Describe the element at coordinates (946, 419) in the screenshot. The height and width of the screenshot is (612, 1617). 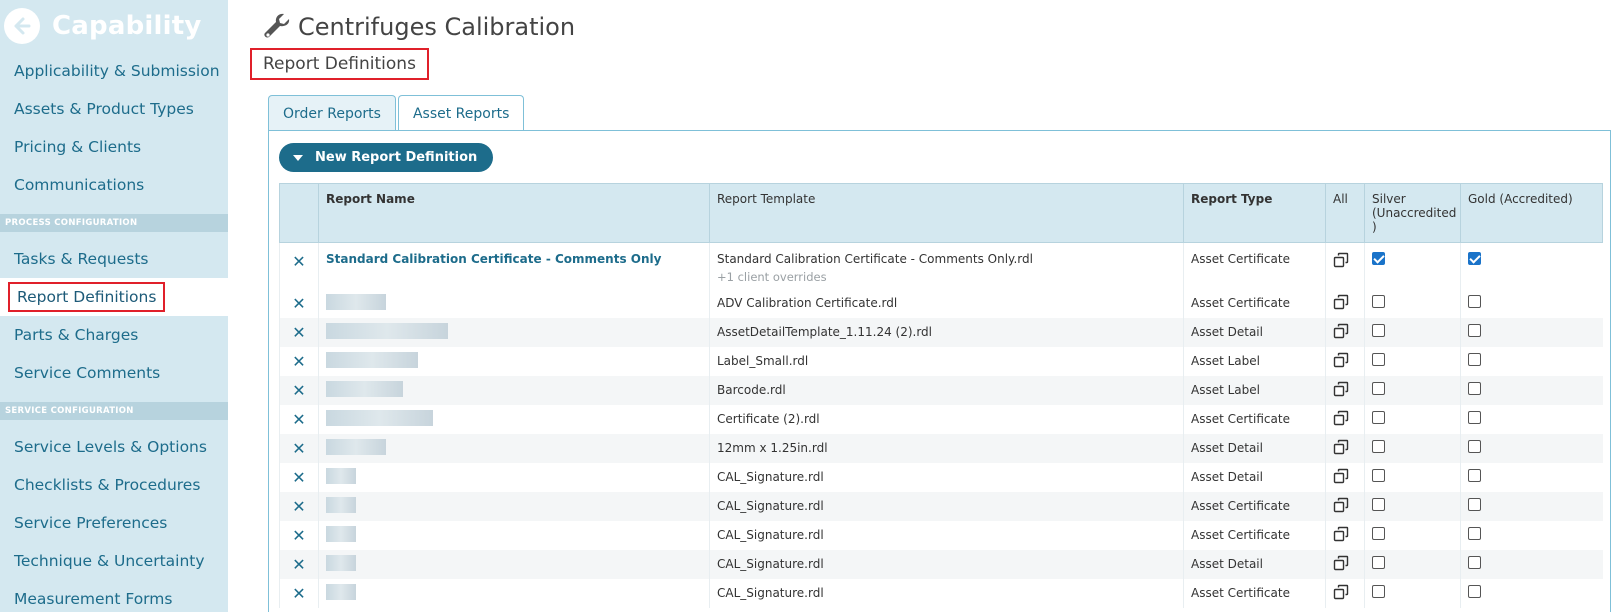
I see `report-template: Certificate (2).rdl` at that location.